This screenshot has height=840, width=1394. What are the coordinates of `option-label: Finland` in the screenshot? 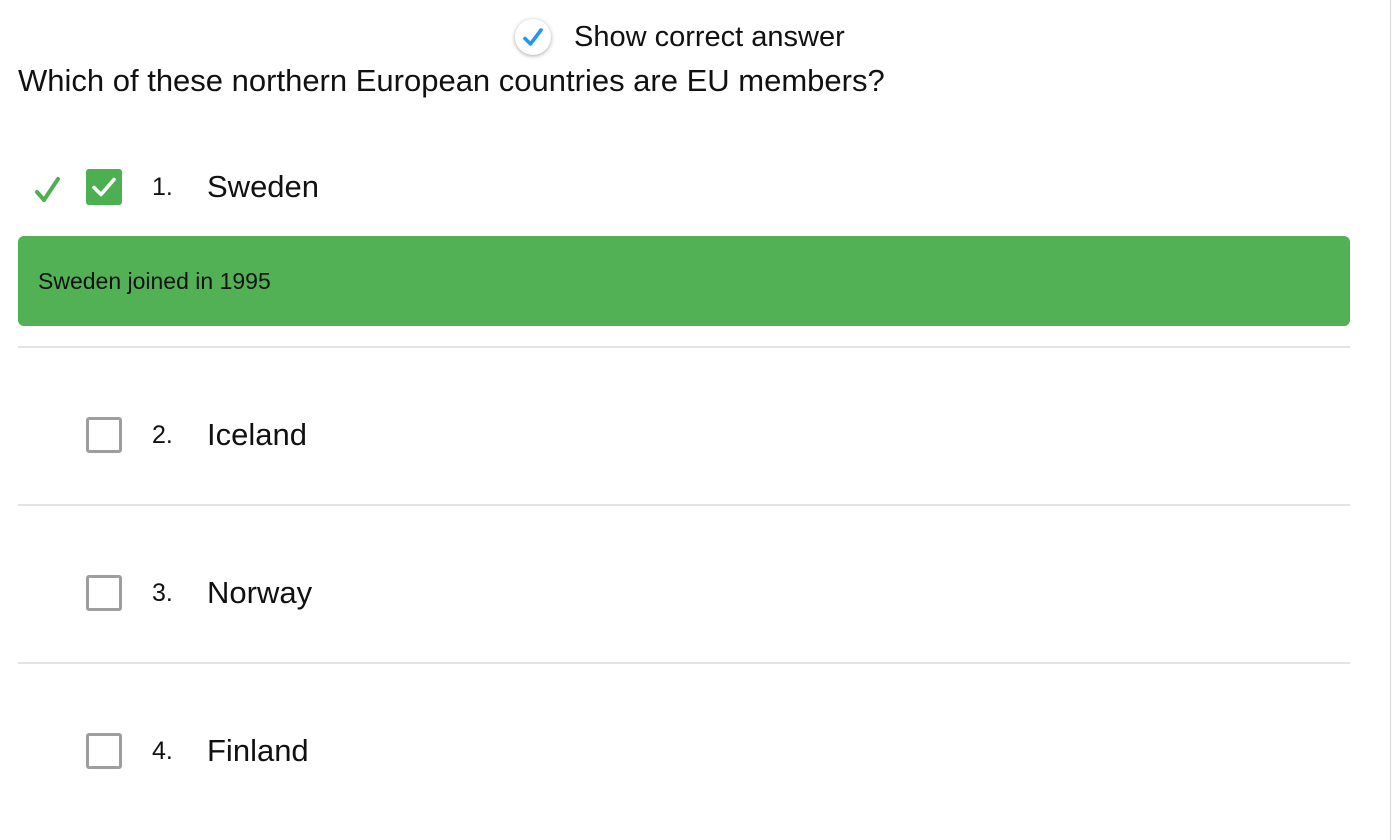 It's located at (258, 750).